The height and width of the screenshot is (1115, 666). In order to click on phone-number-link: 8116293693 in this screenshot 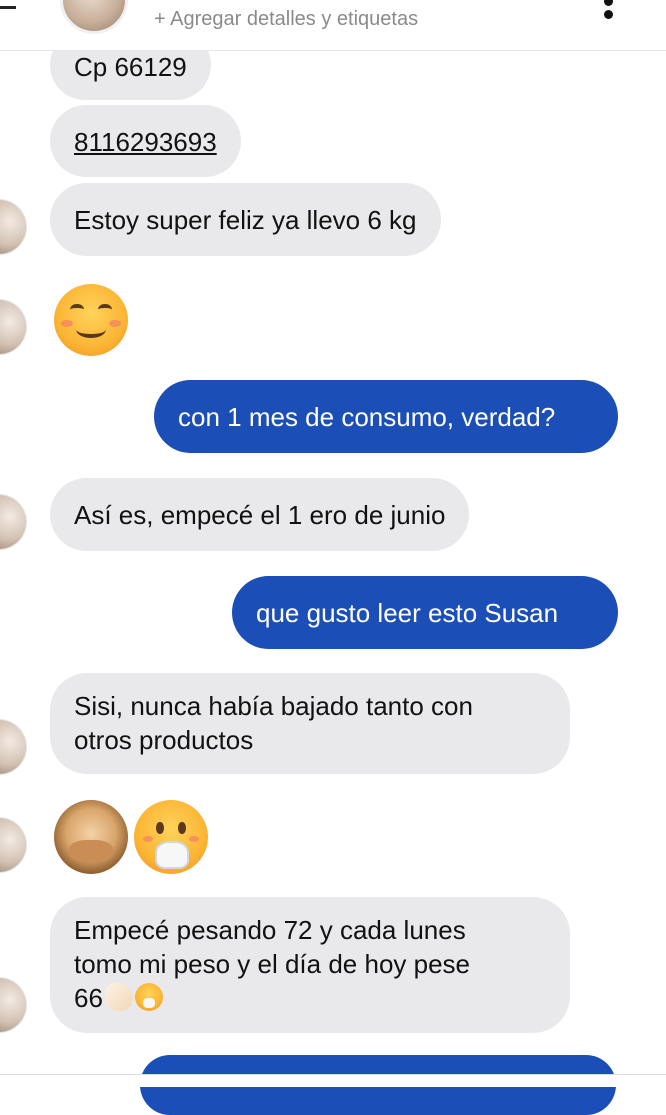, I will do `click(145, 142)`.